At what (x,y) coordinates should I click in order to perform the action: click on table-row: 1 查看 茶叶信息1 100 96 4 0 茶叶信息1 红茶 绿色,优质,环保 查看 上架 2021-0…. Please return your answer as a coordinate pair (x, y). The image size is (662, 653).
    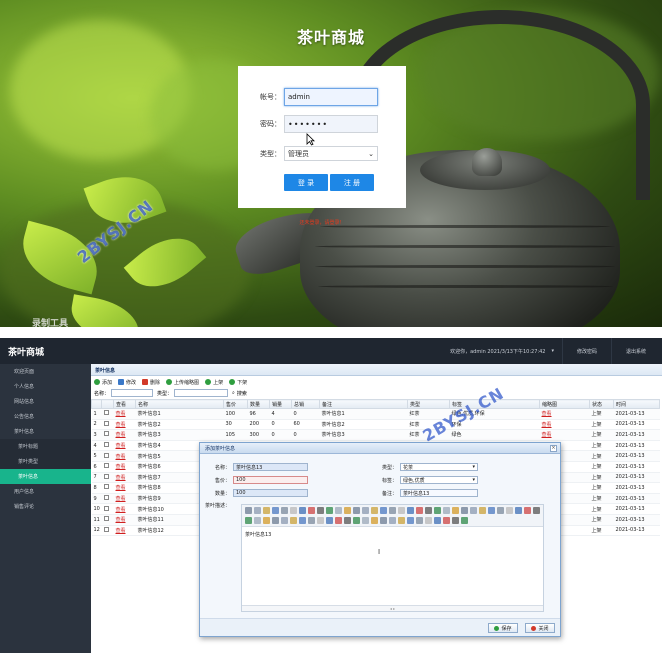
    Looking at the image, I should click on (375, 414).